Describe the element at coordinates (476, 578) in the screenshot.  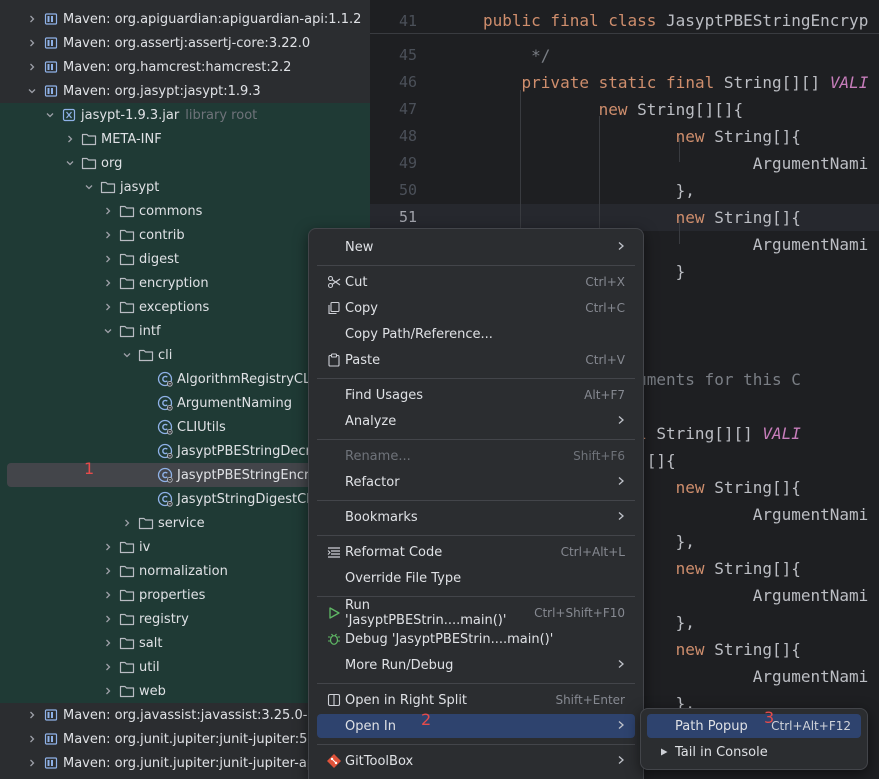
I see `menu-item-override-file-type: Override File Type` at that location.